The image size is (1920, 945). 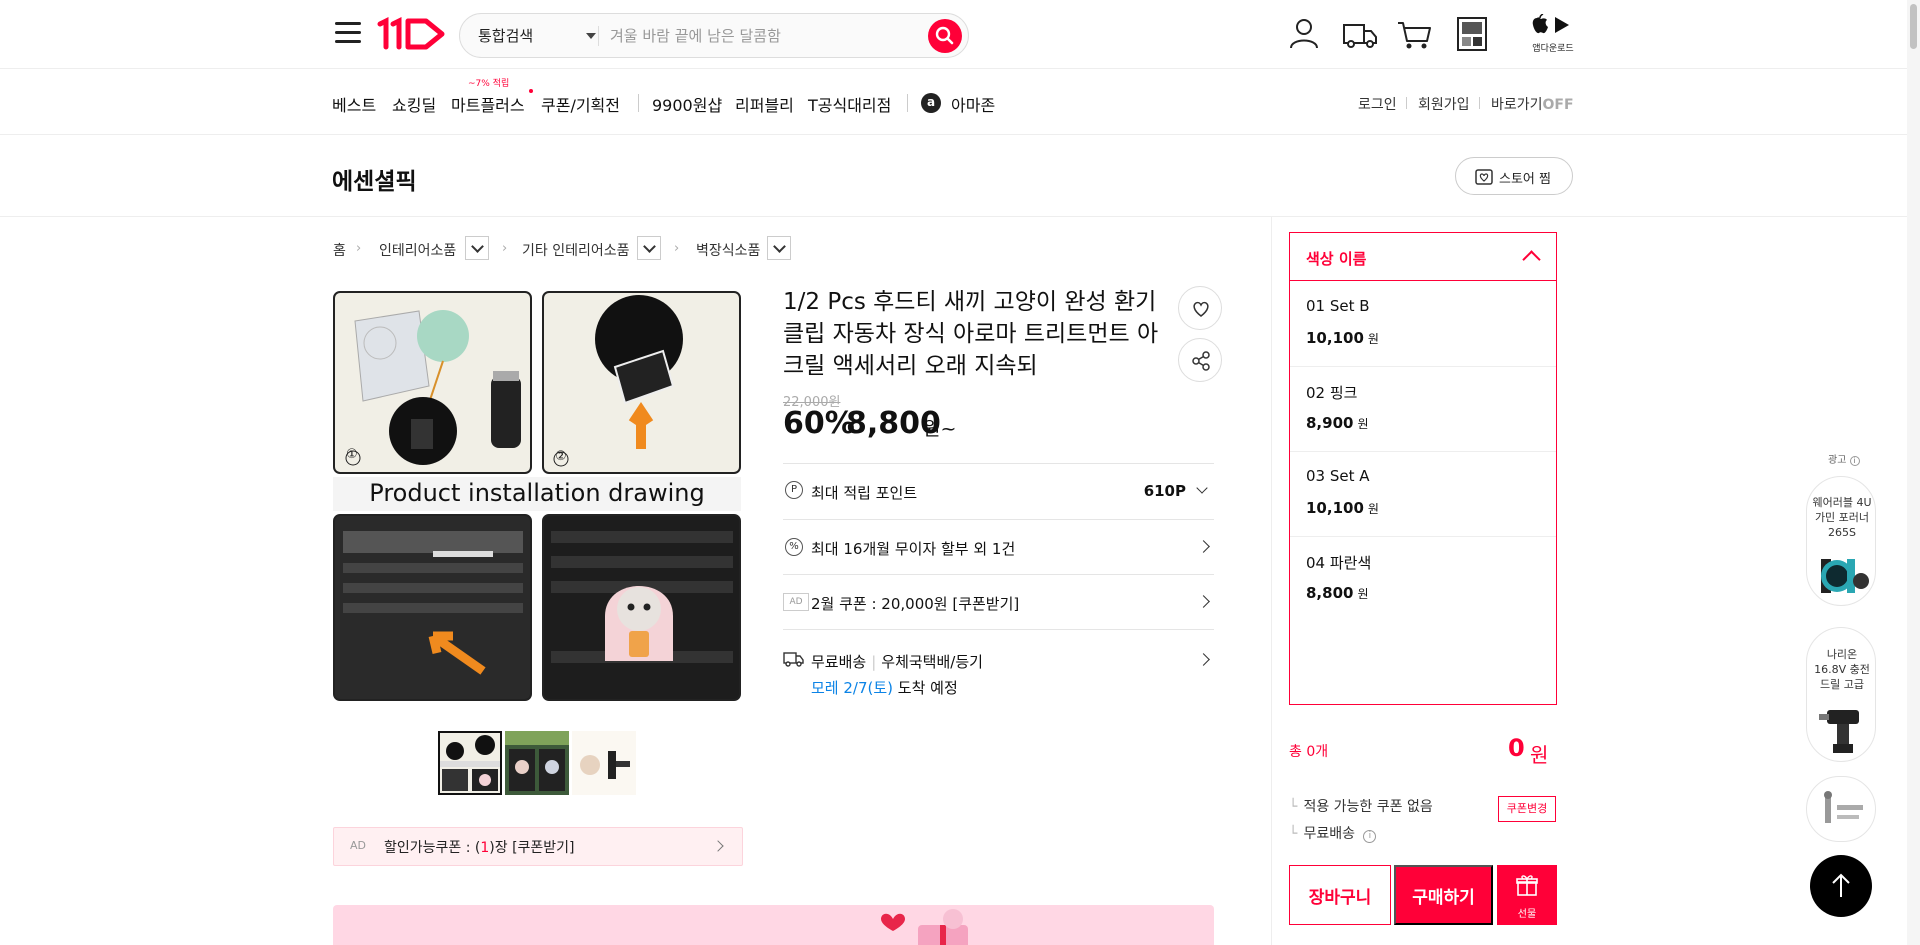 I want to click on ad-card: 나리온 16.8V 충전 드릴 고급, so click(x=1841, y=694).